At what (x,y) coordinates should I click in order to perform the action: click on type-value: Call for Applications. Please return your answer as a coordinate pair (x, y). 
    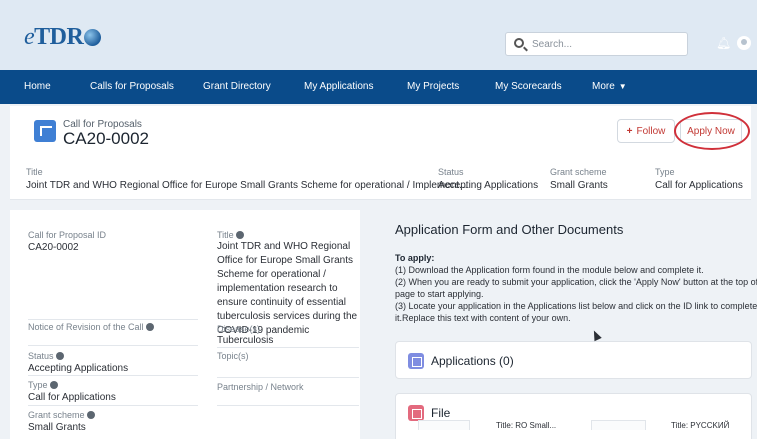
    Looking at the image, I should click on (72, 397).